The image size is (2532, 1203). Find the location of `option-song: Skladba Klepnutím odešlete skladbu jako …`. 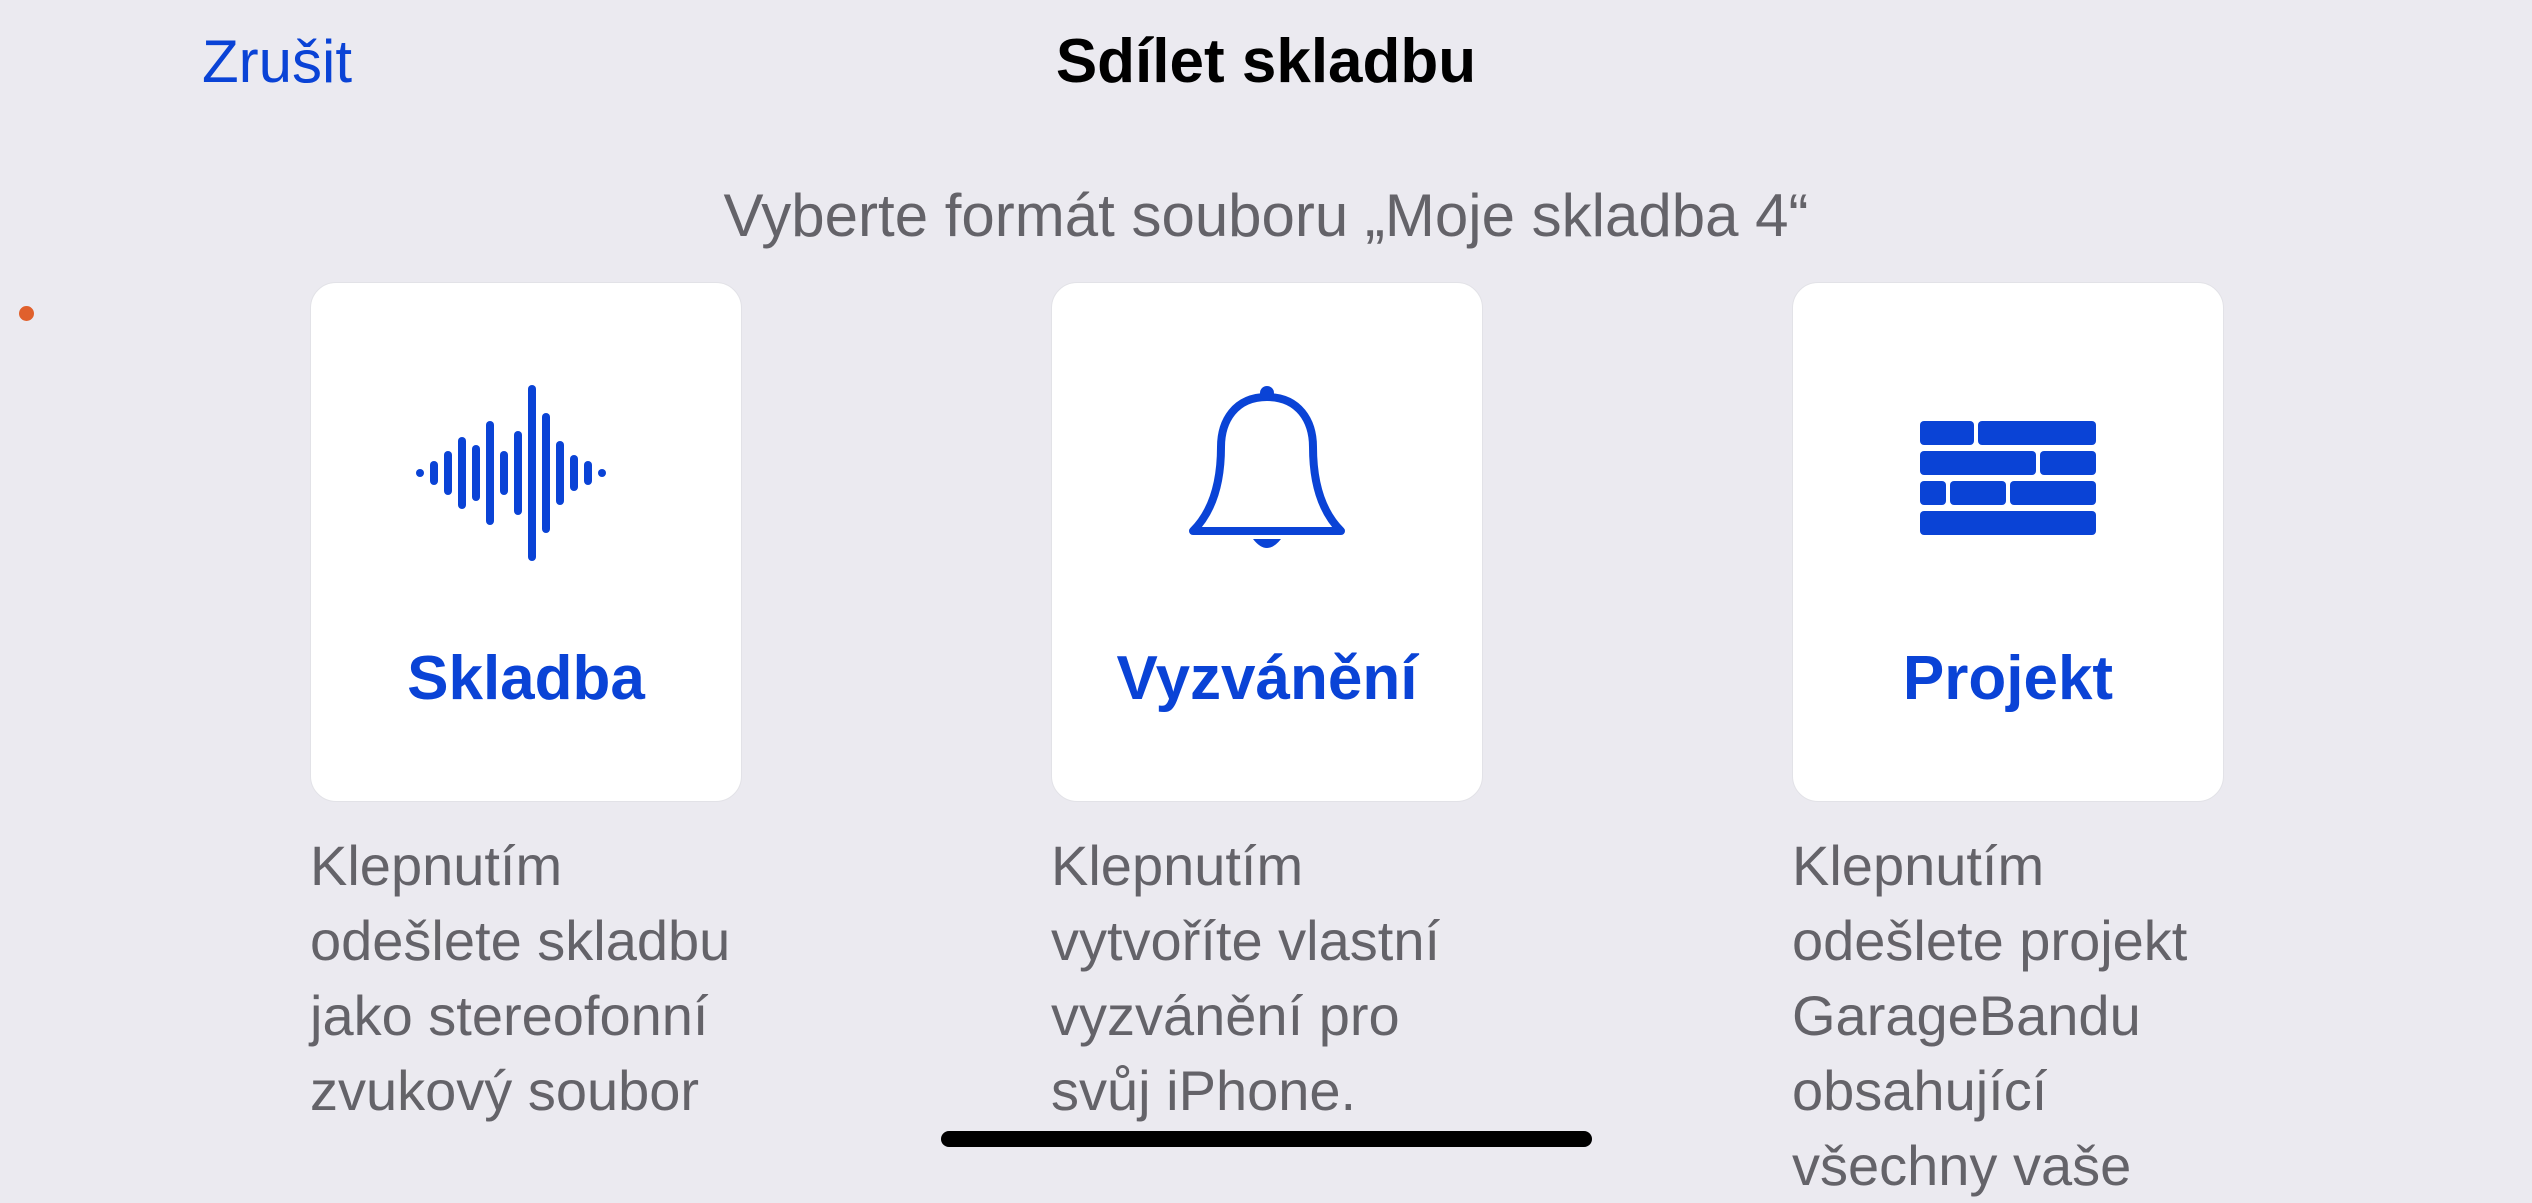

option-song: Skladba Klepnutím odešlete skladbu jako … is located at coordinates (526, 705).